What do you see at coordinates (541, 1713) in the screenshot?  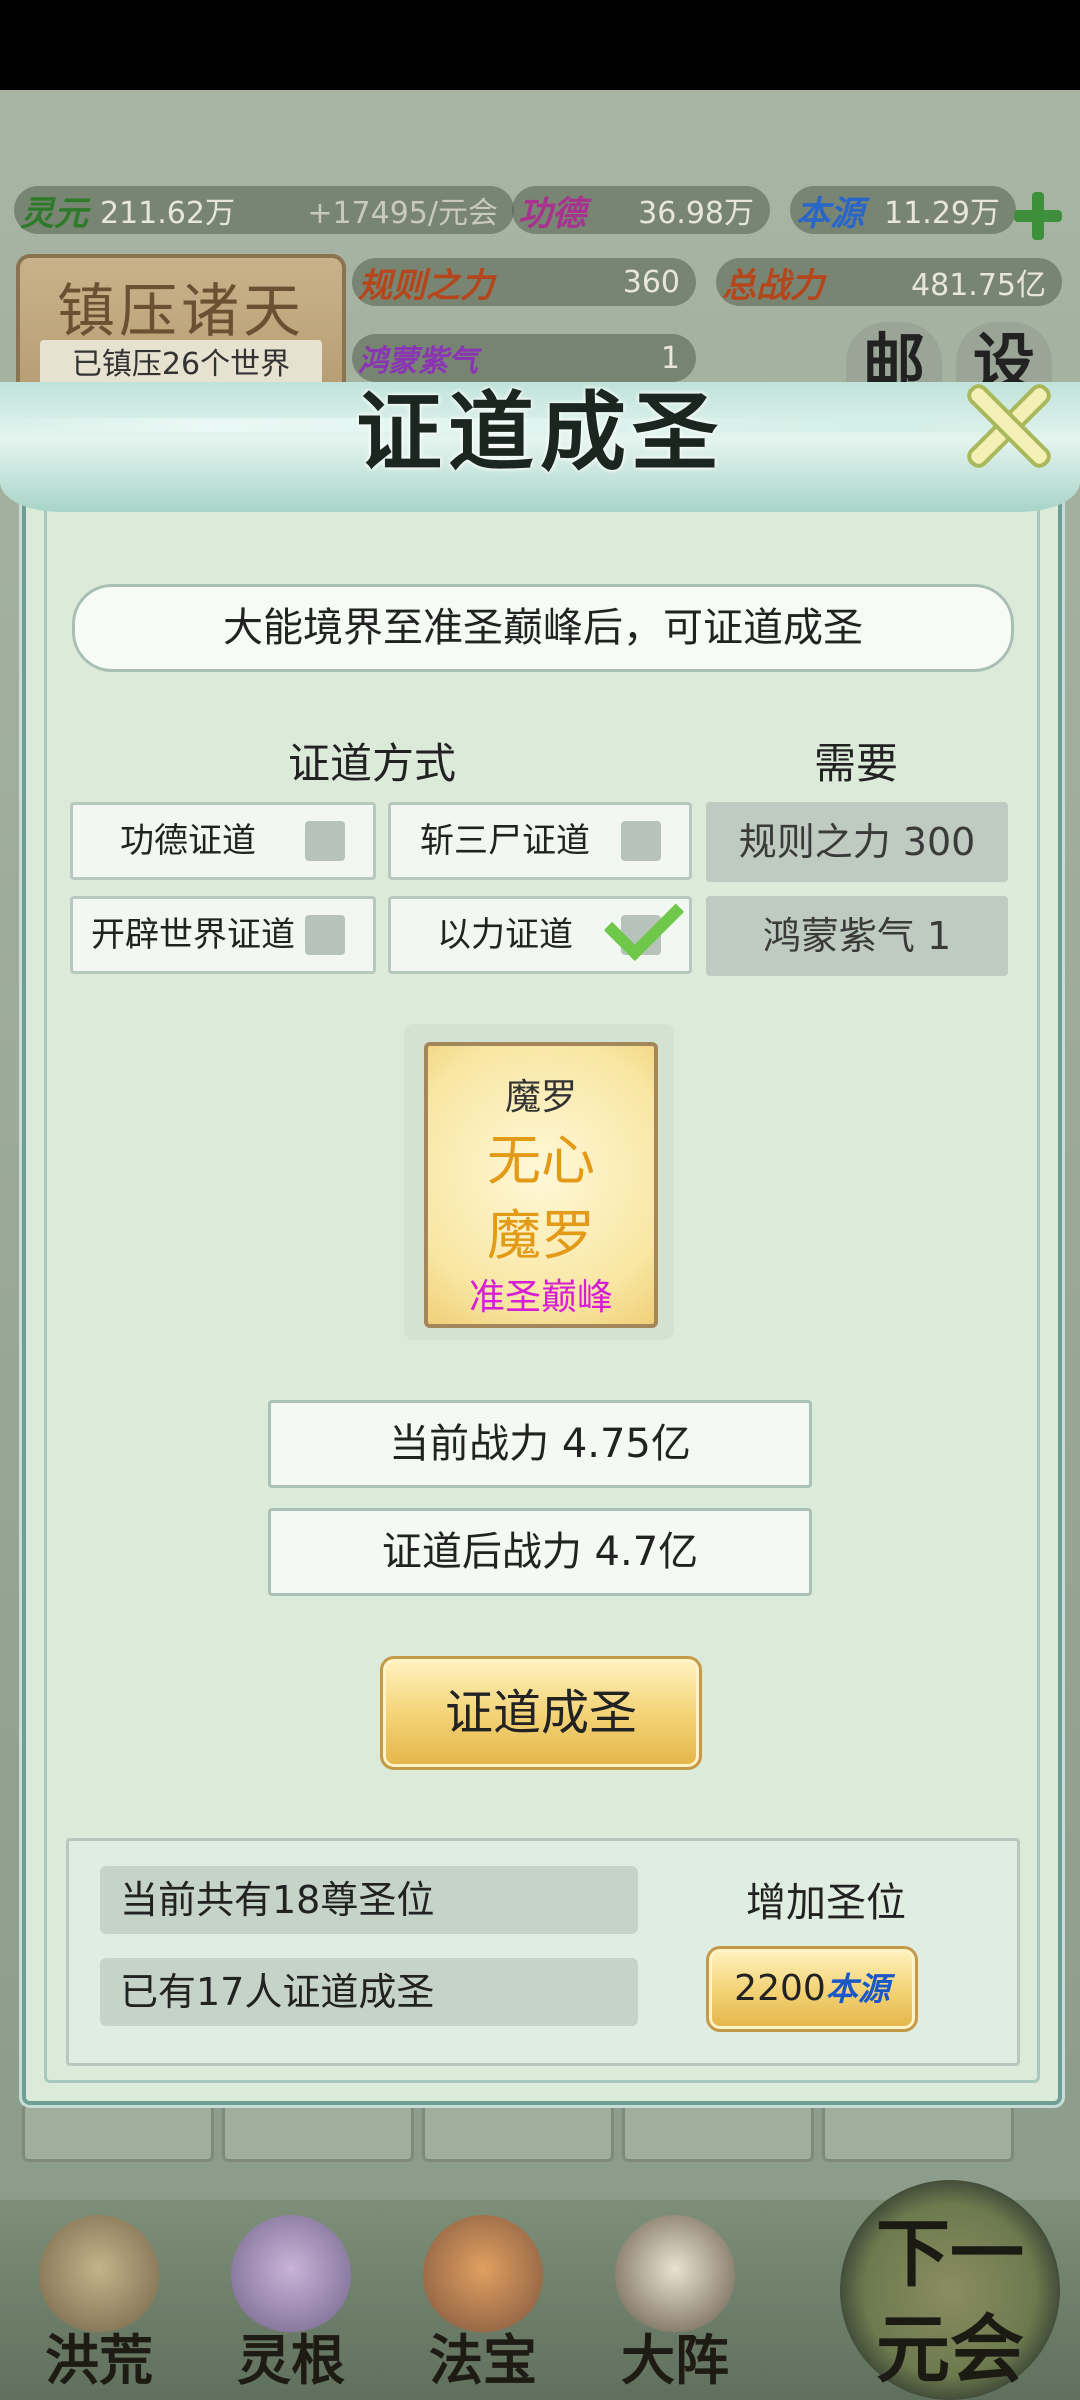 I see `prove-dao-button: 证道成圣` at bounding box center [541, 1713].